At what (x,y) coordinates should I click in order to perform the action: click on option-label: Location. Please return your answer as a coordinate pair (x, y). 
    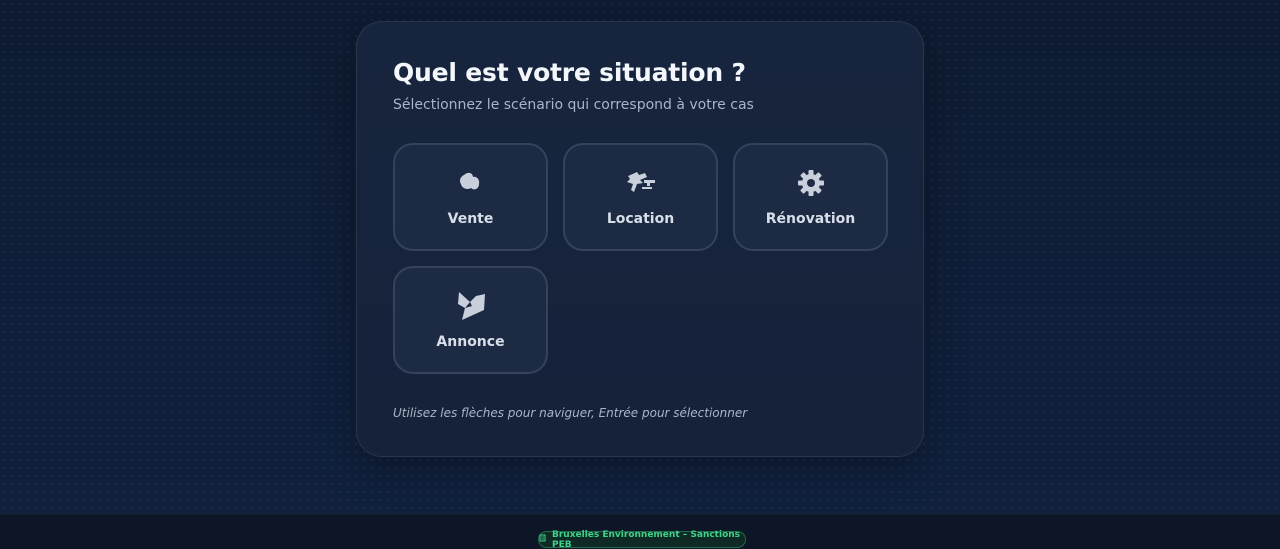
    Looking at the image, I should click on (640, 219).